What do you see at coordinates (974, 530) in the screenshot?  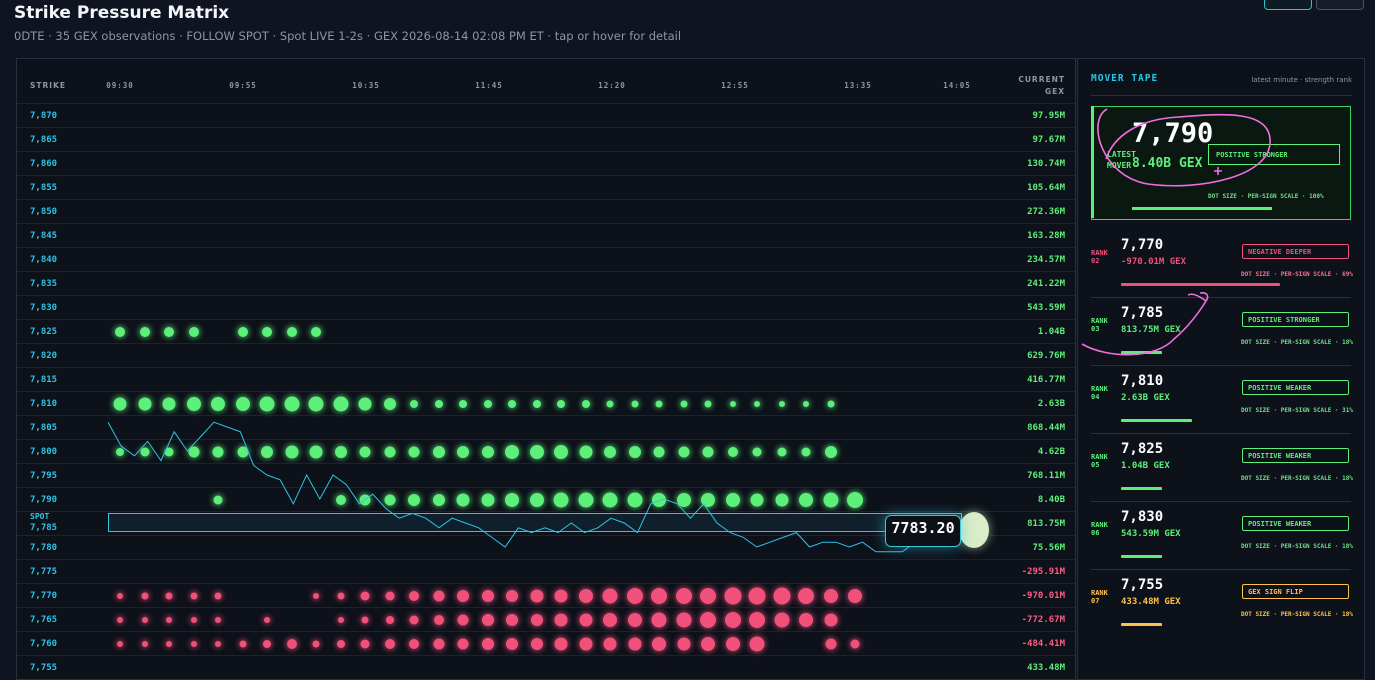 I see `spot-marker` at bounding box center [974, 530].